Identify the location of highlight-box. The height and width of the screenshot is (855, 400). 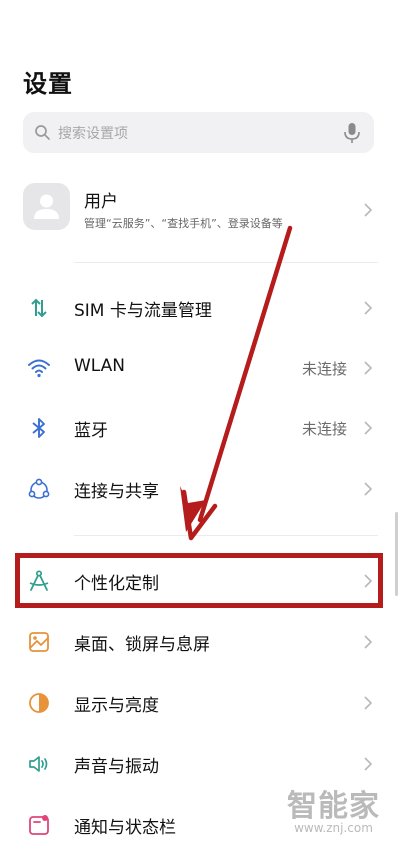
(199, 580).